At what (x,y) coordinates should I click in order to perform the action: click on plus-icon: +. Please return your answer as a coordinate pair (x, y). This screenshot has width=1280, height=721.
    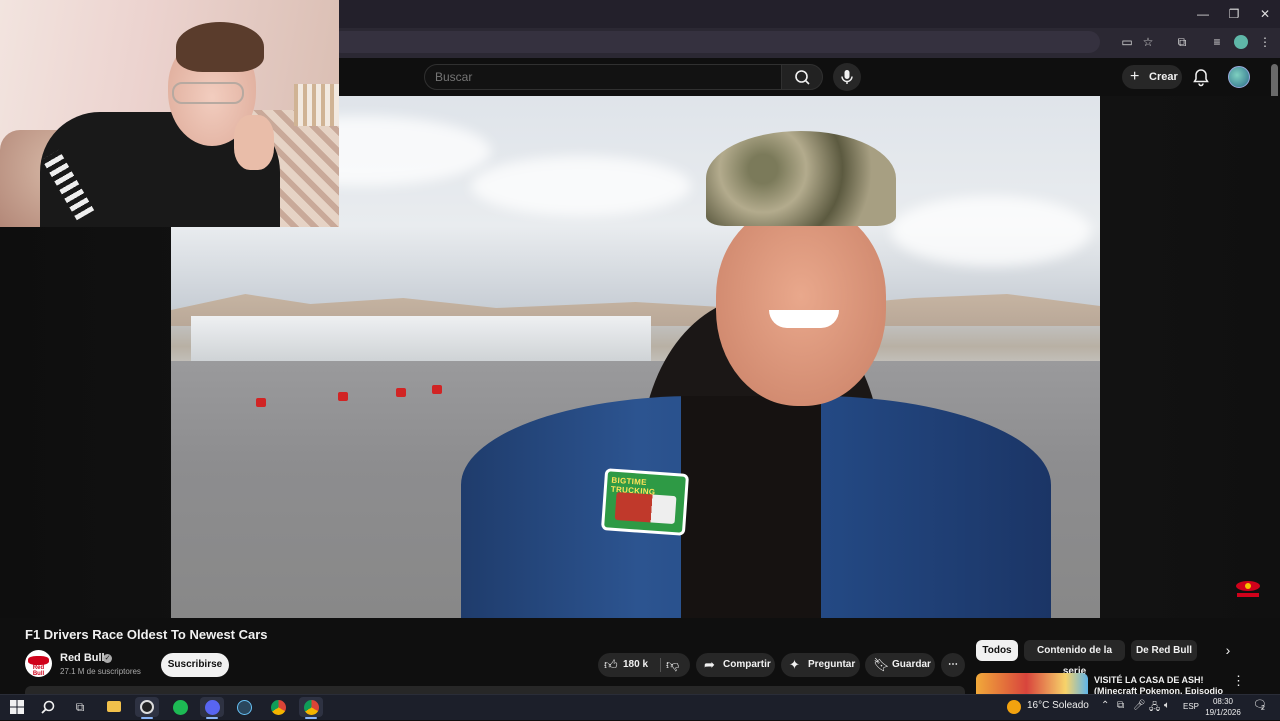
    Looking at the image, I should click on (1135, 76).